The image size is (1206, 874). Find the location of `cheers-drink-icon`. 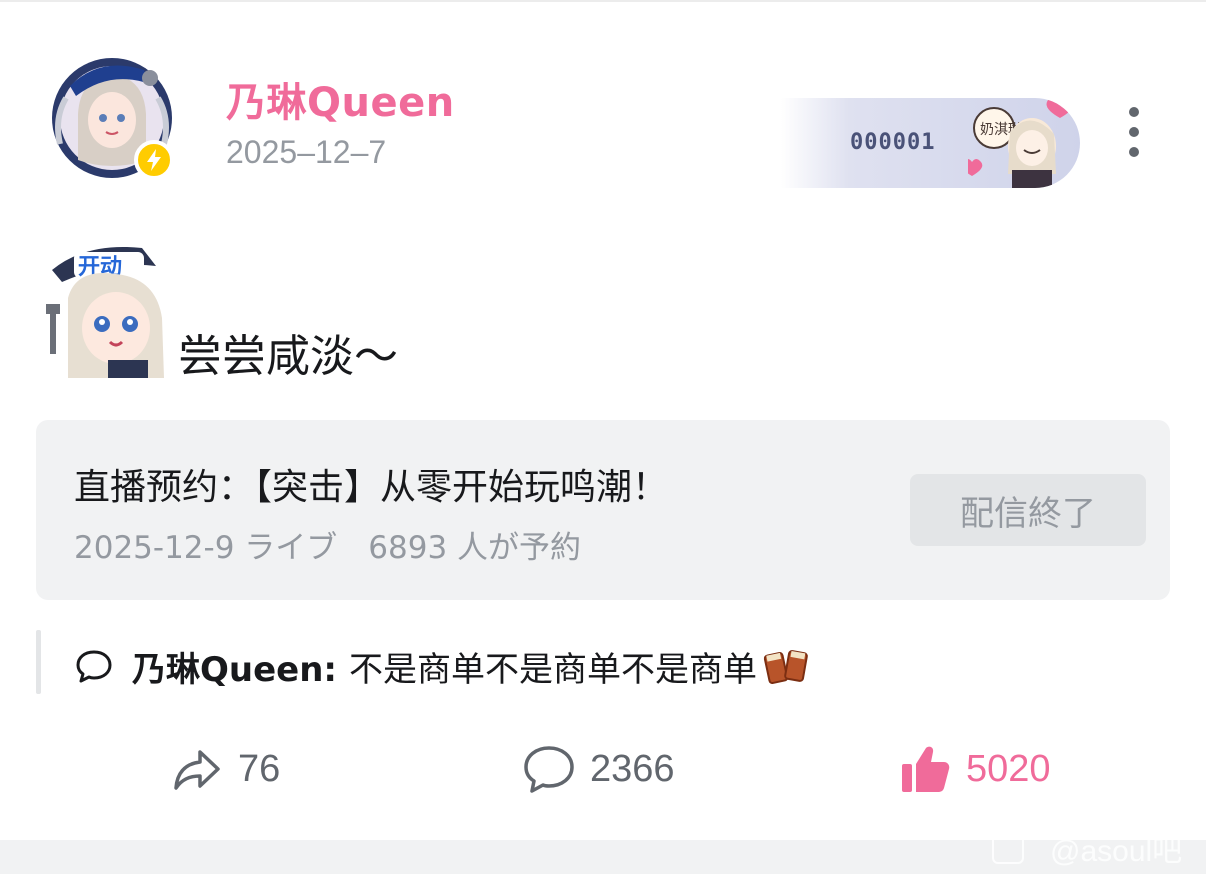

cheers-drink-icon is located at coordinates (785, 667).